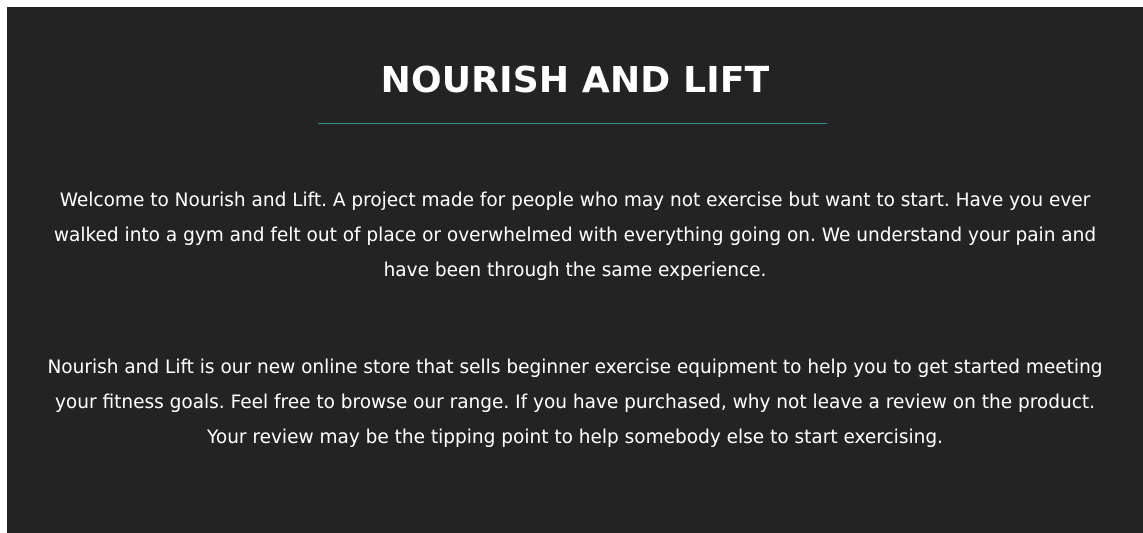 This screenshot has height=533, width=1143. I want to click on page-title: NOURISH AND LIFT, so click(575, 80).